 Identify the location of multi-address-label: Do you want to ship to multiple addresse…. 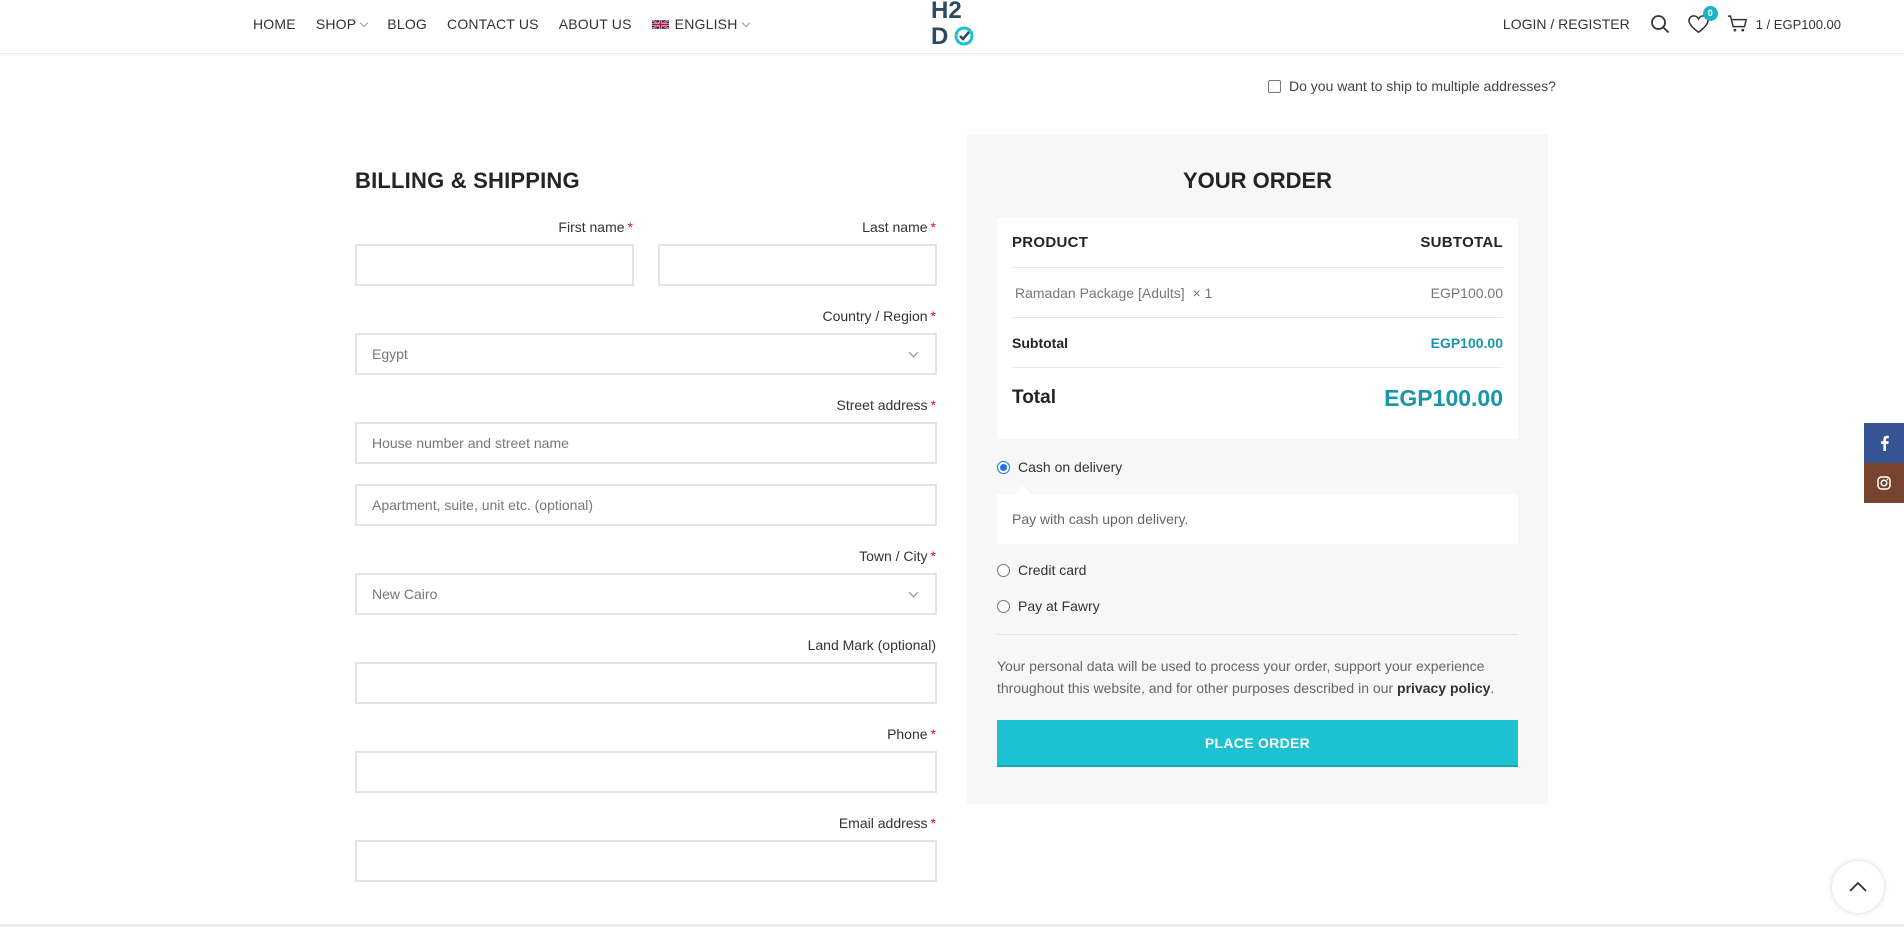
(1422, 86).